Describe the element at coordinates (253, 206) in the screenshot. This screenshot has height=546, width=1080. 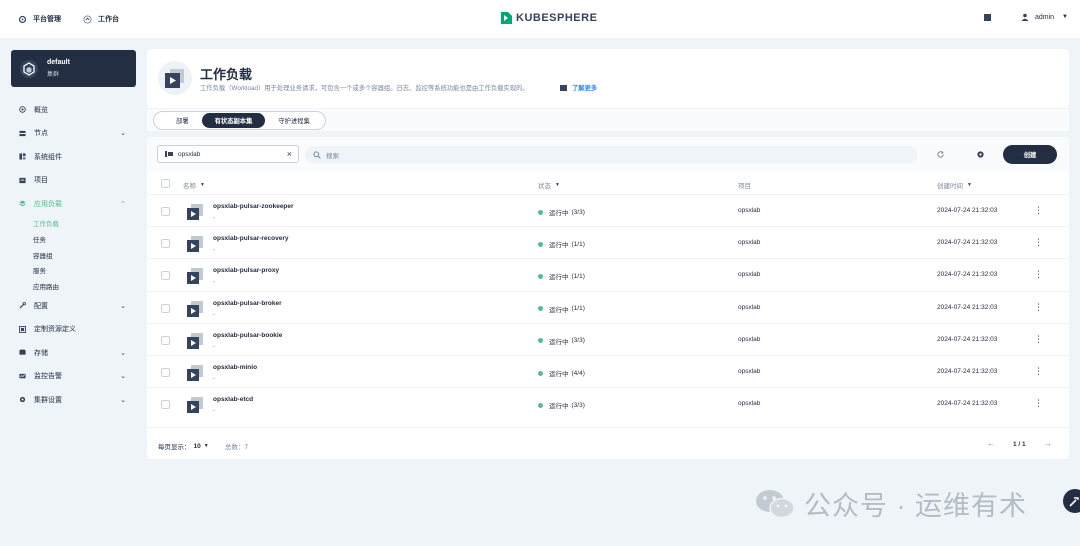
I see `workload-name: opsxlab-pulsar-zookeeper` at that location.